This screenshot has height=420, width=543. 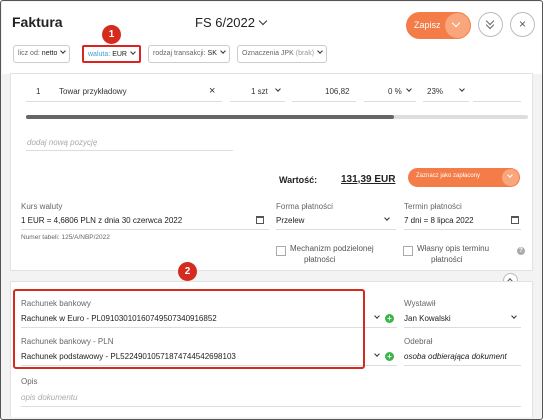 I want to click on vat-underline, so click(x=446, y=101).